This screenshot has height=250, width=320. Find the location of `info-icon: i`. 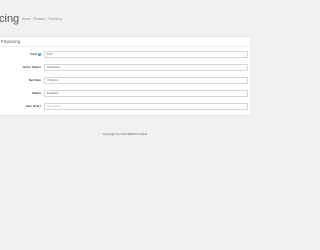

info-icon: i is located at coordinates (39, 54).